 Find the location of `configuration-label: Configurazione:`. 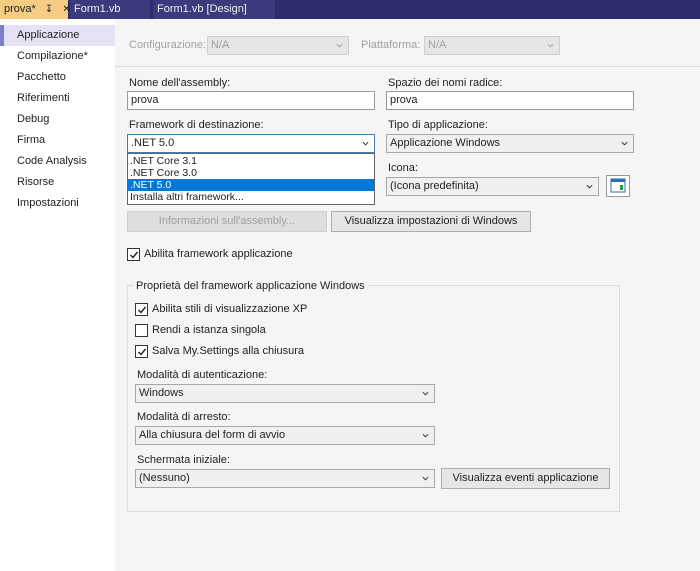

configuration-label: Configurazione: is located at coordinates (168, 45).